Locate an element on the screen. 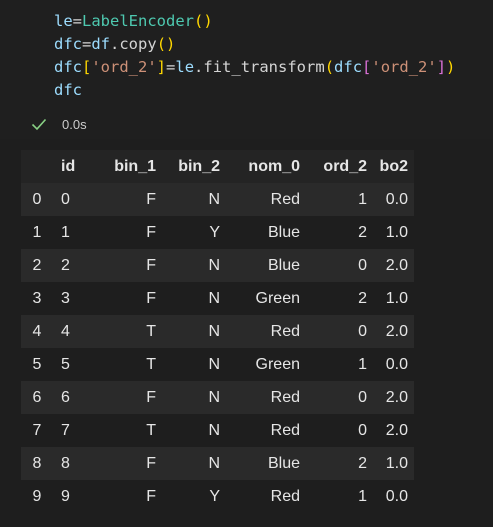 This screenshot has width=493, height=527. code-token: ) is located at coordinates (451, 67).